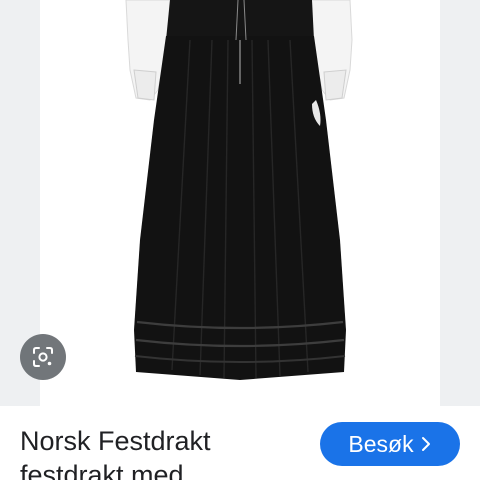 The height and width of the screenshot is (480, 480). I want to click on google-lens-icon, so click(43, 357).